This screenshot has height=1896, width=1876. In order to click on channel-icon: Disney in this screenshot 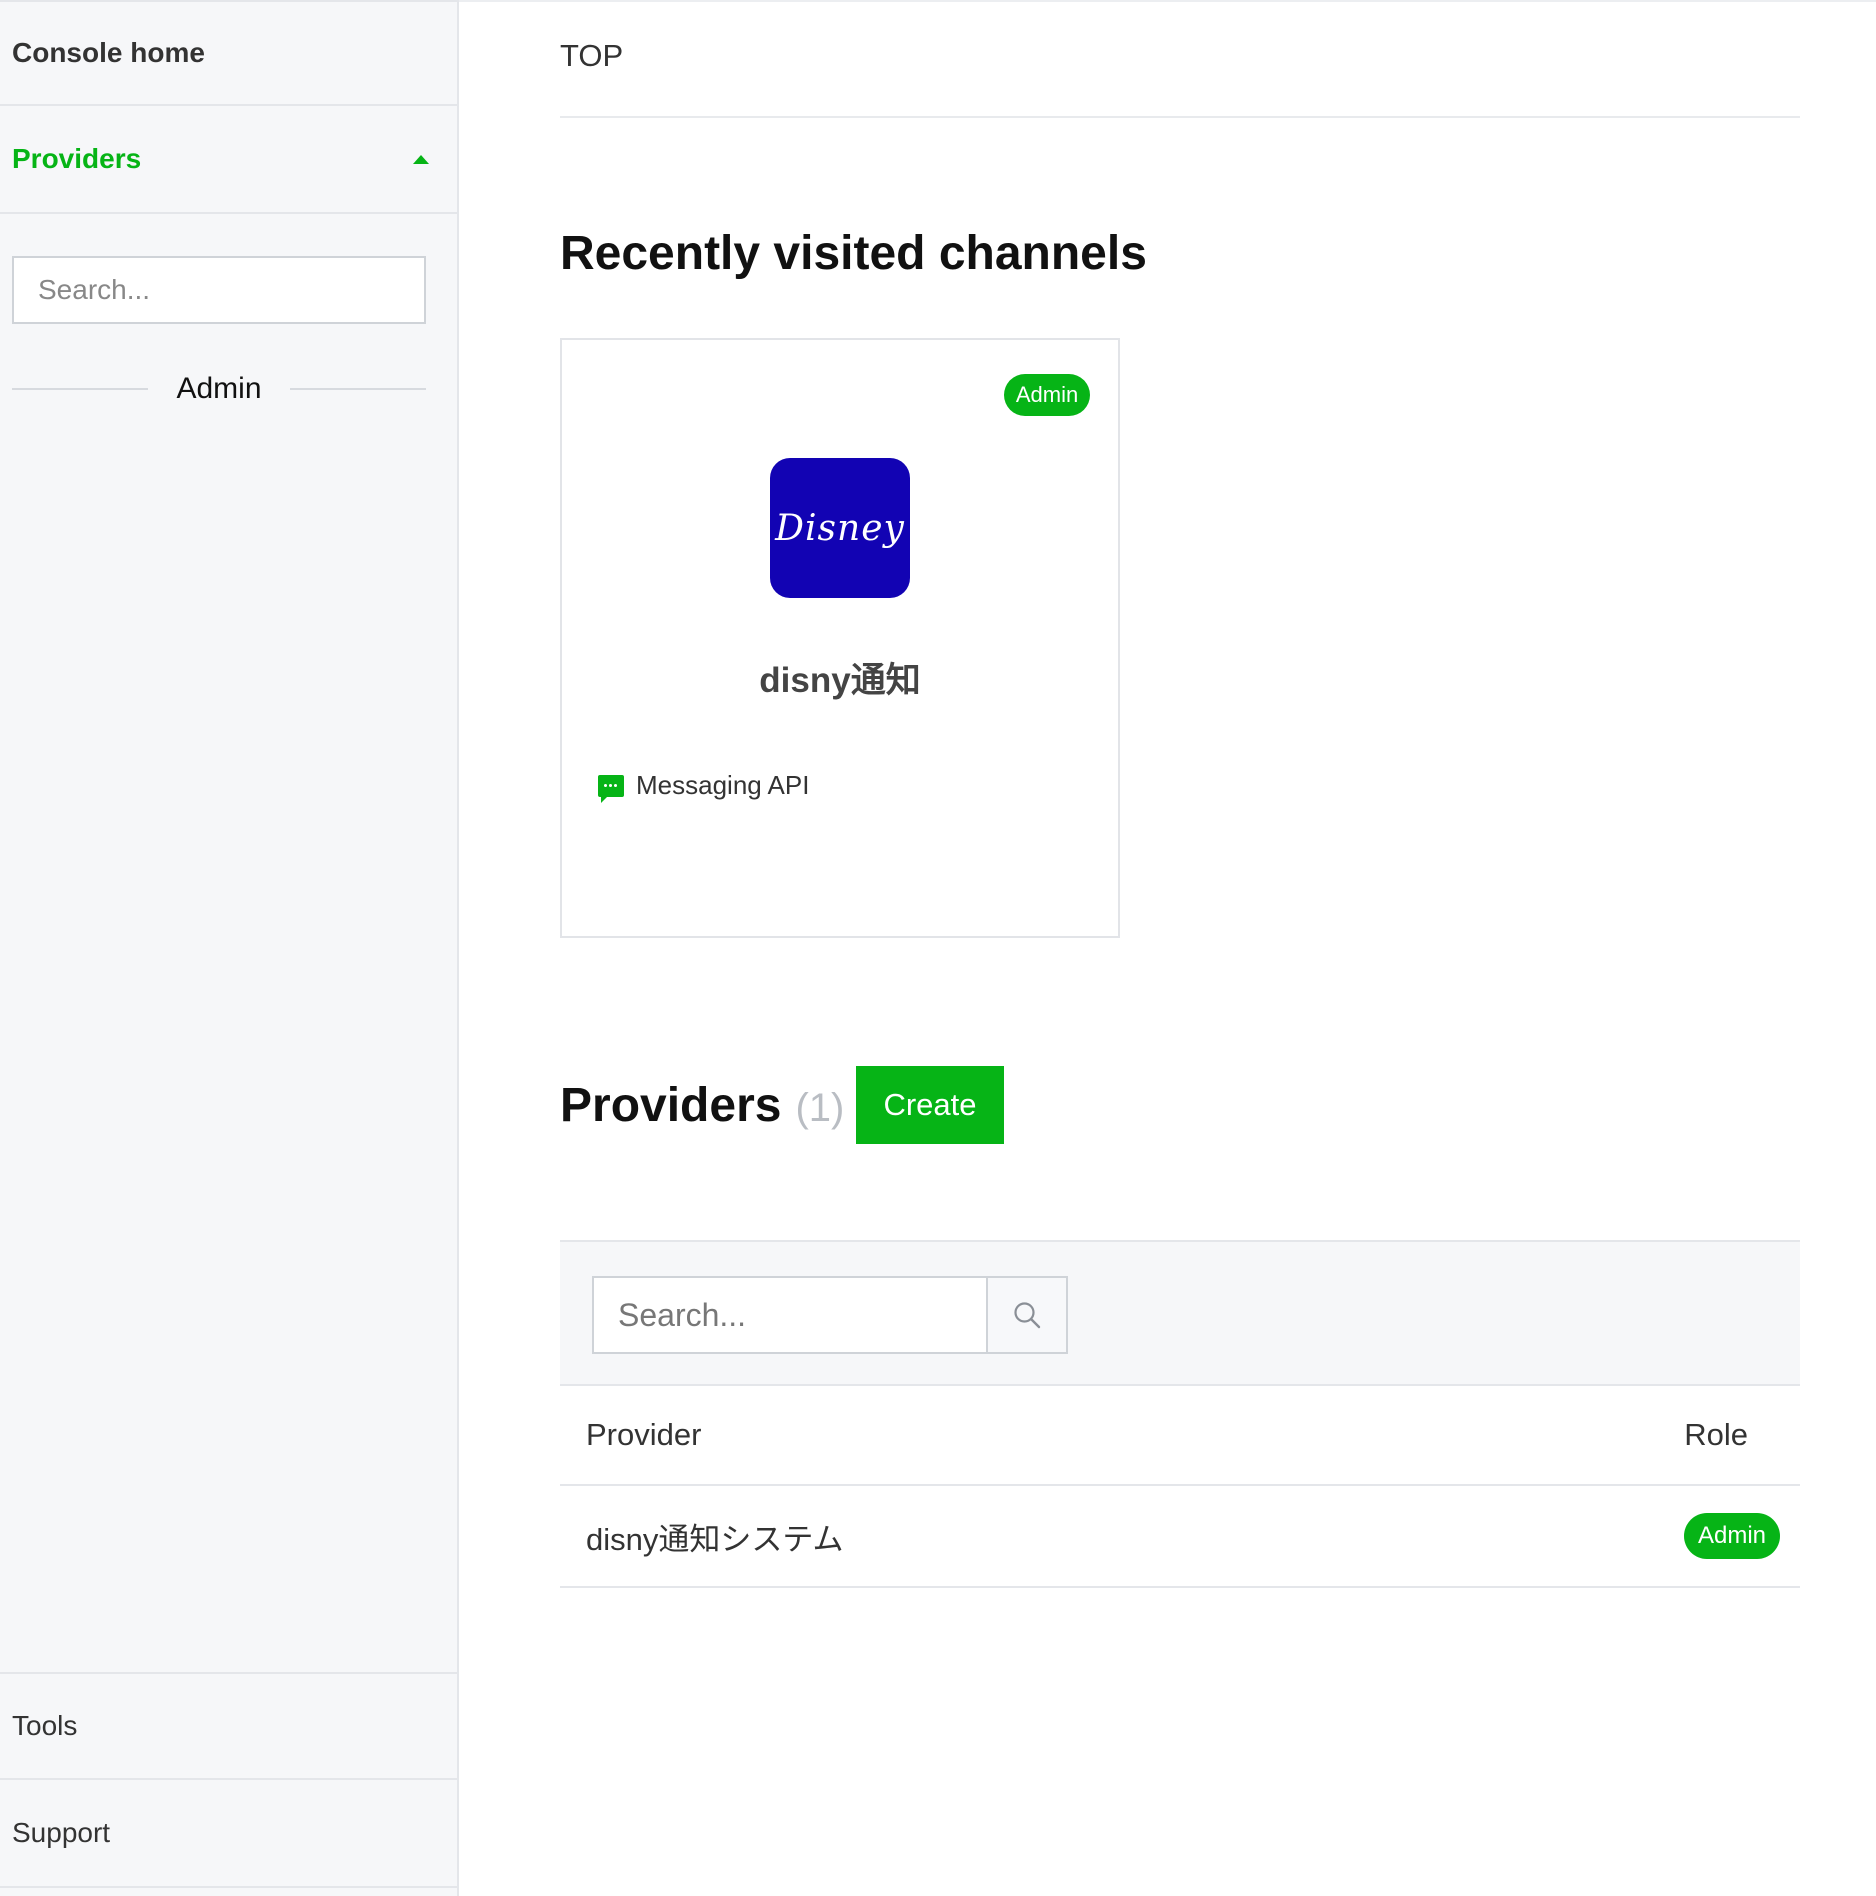, I will do `click(840, 528)`.